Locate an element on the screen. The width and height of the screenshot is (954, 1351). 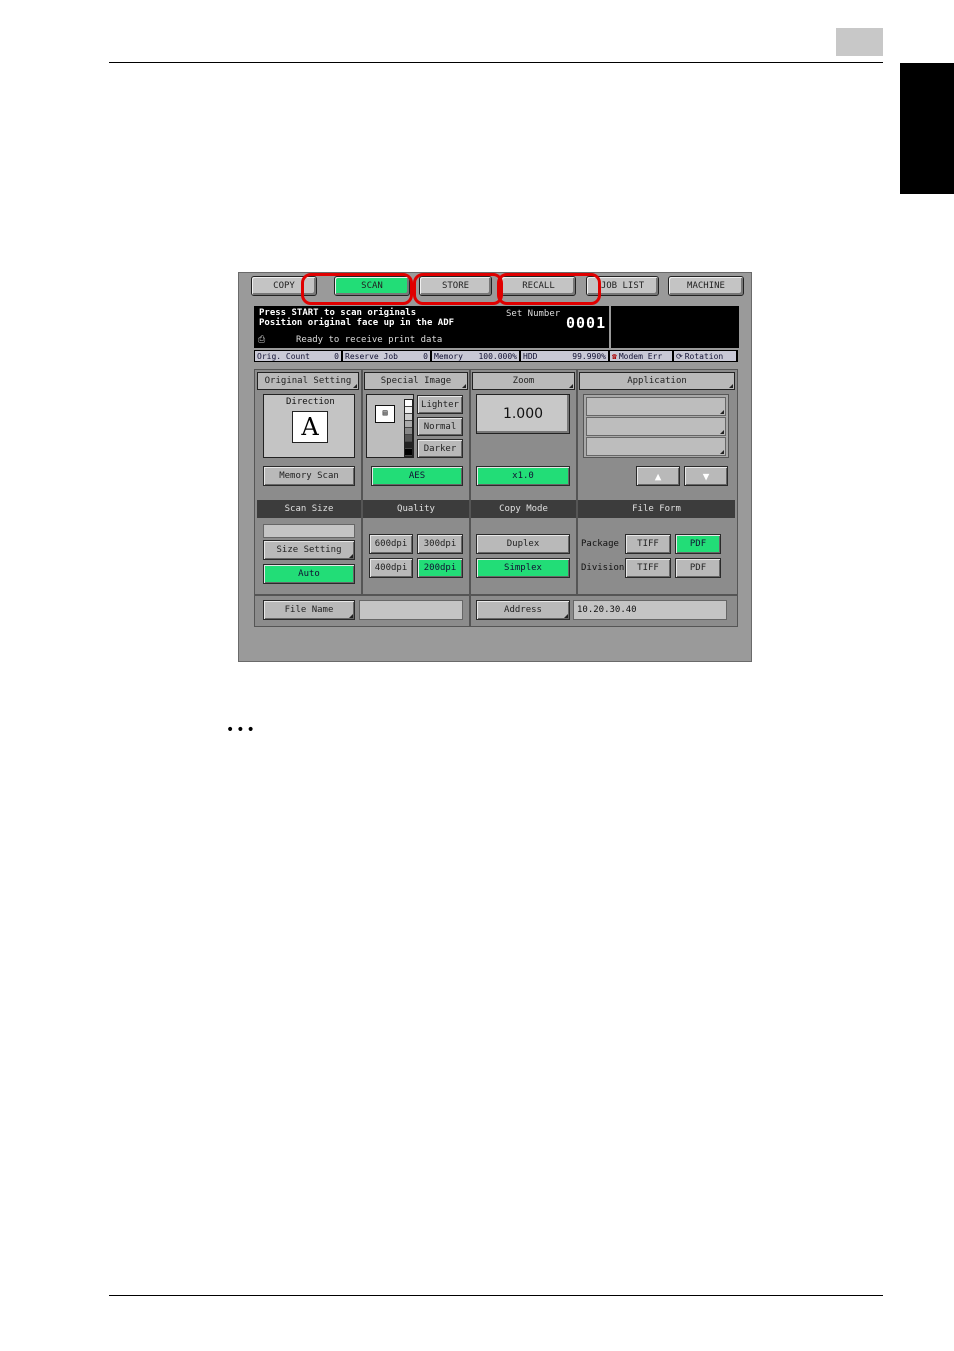
density-scale is located at coordinates (408, 428).